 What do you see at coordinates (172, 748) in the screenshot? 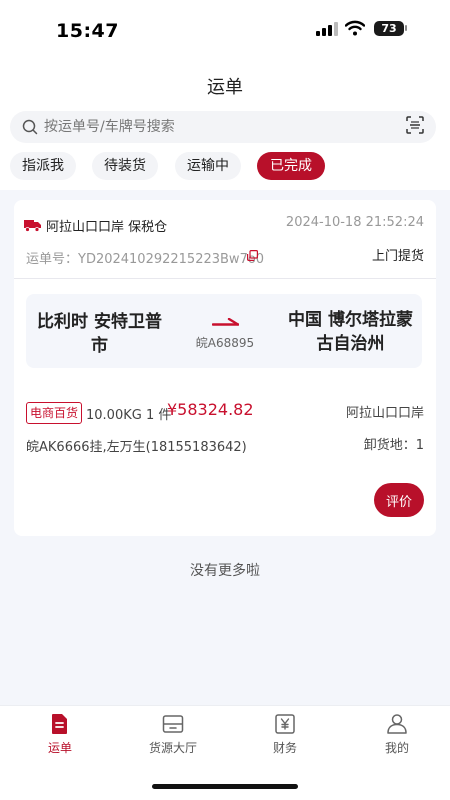
I see `nav-label-cargo-hall: 货源大厅` at bounding box center [172, 748].